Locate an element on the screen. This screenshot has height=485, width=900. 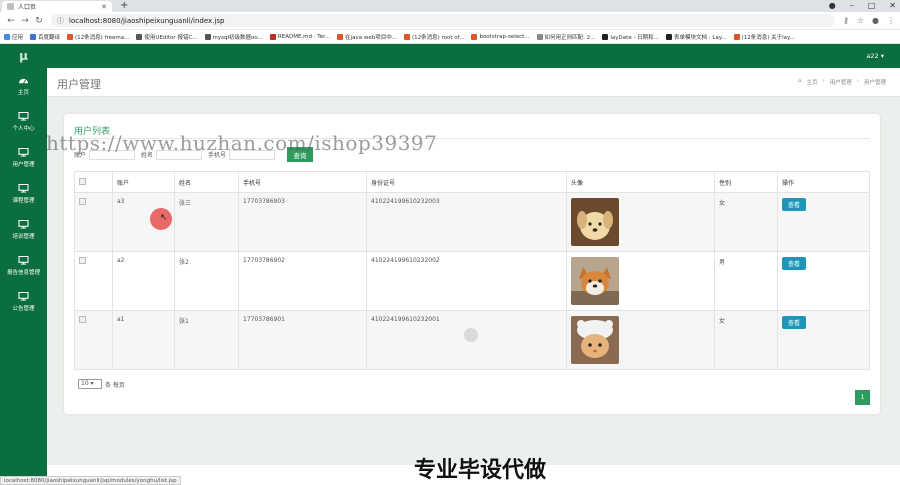
sidebar-item-users: 用户管理 is located at coordinates (23, 158).